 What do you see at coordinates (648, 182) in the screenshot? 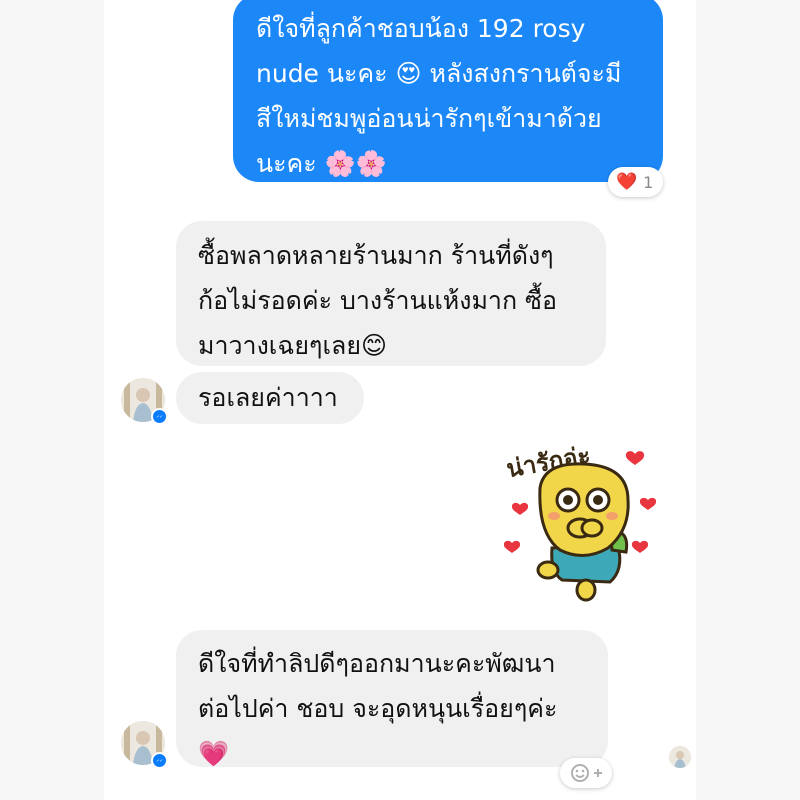
I see `reaction-count: 1` at bounding box center [648, 182].